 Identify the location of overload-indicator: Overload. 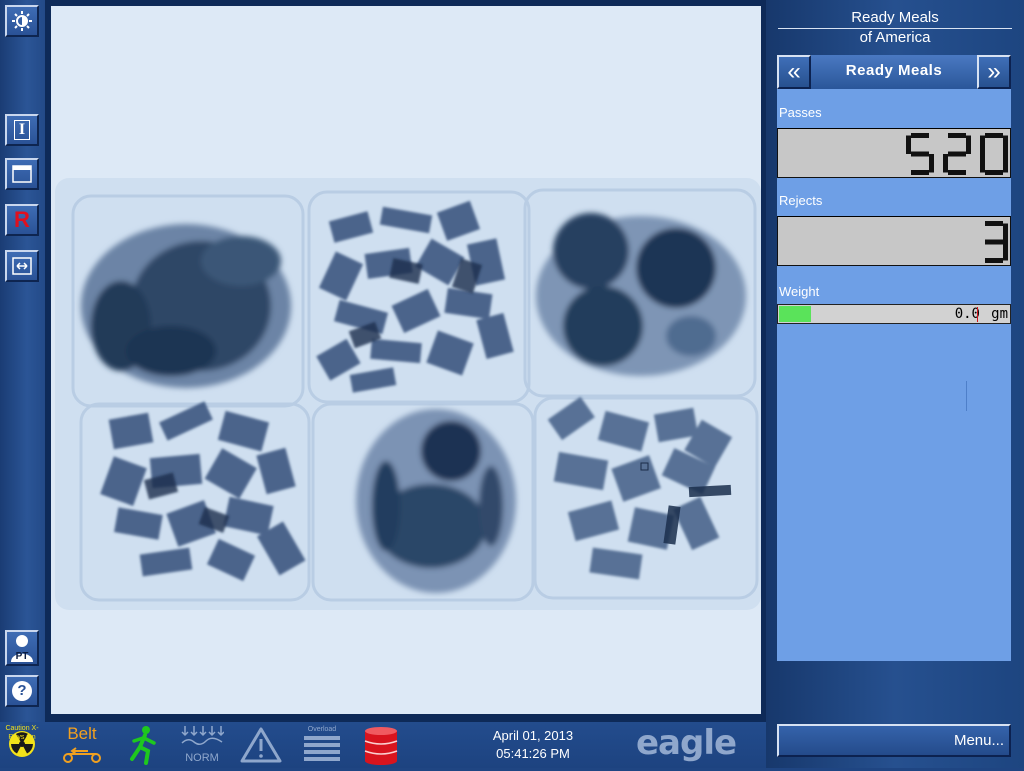
(322, 748).